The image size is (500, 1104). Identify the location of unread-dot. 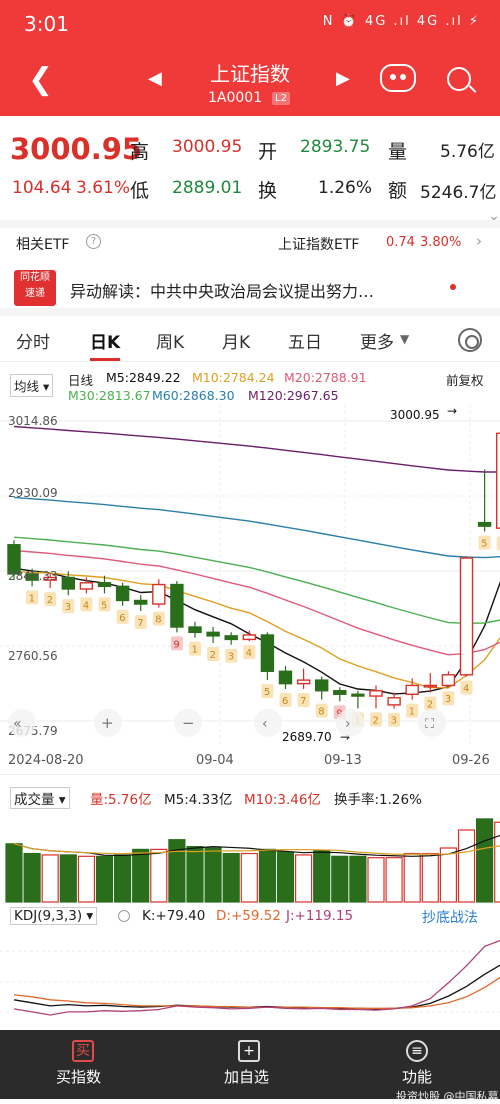
(453, 287).